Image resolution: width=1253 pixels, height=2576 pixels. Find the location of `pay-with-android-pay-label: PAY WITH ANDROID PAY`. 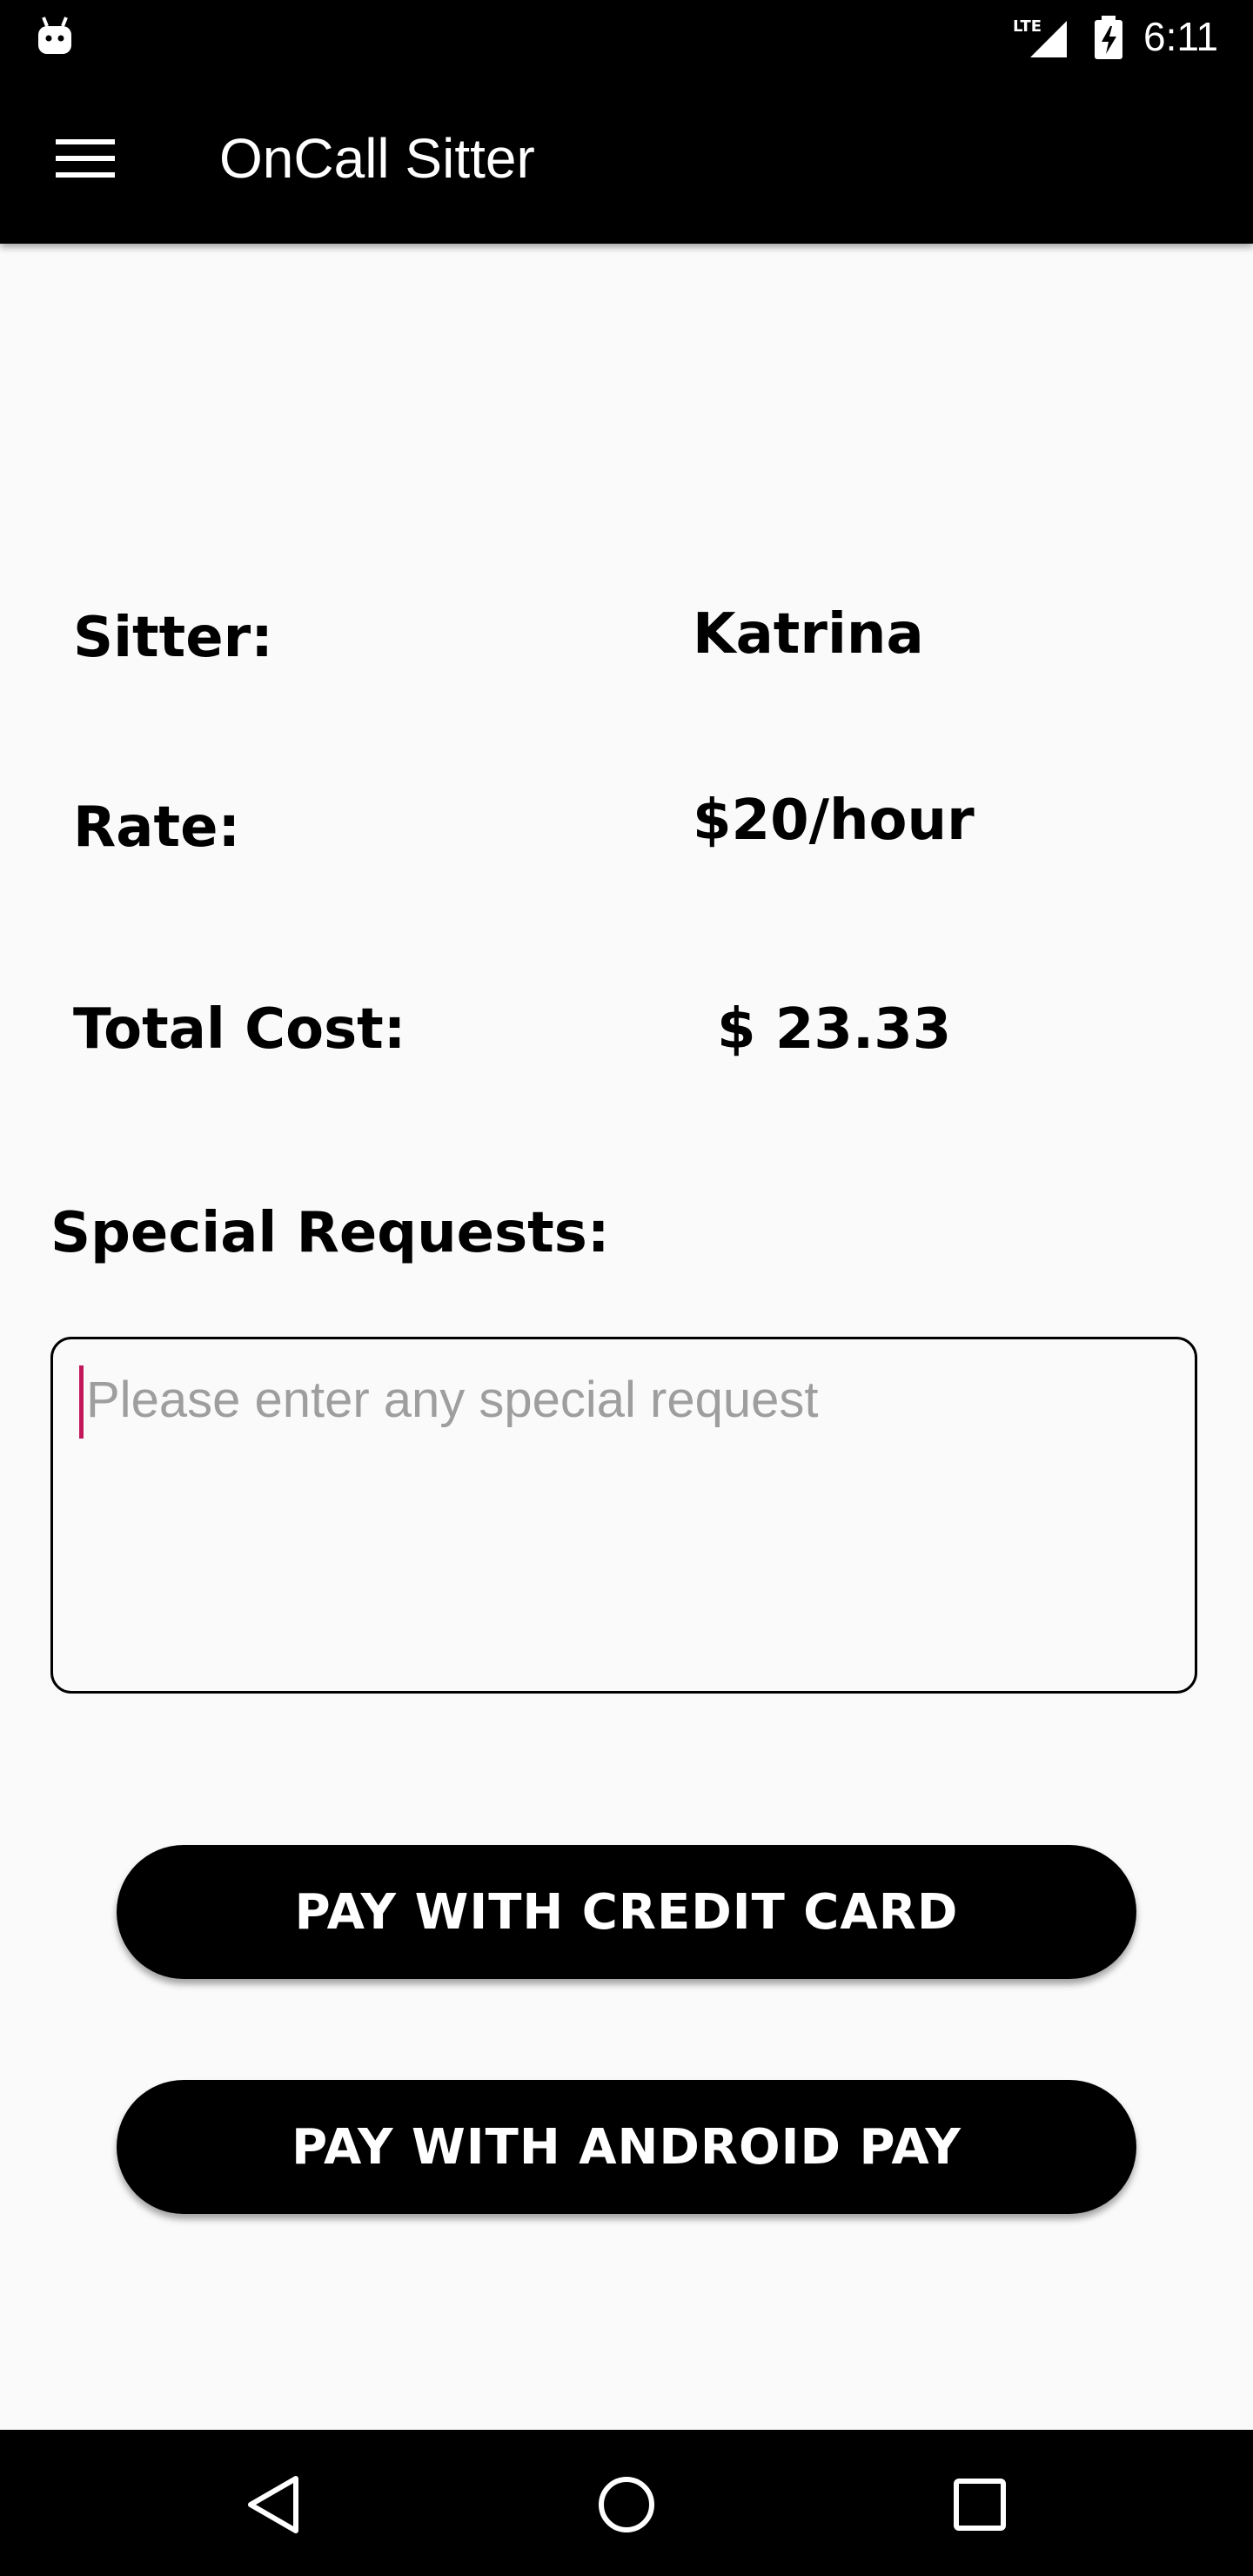

pay-with-android-pay-label: PAY WITH ANDROID PAY is located at coordinates (626, 2147).